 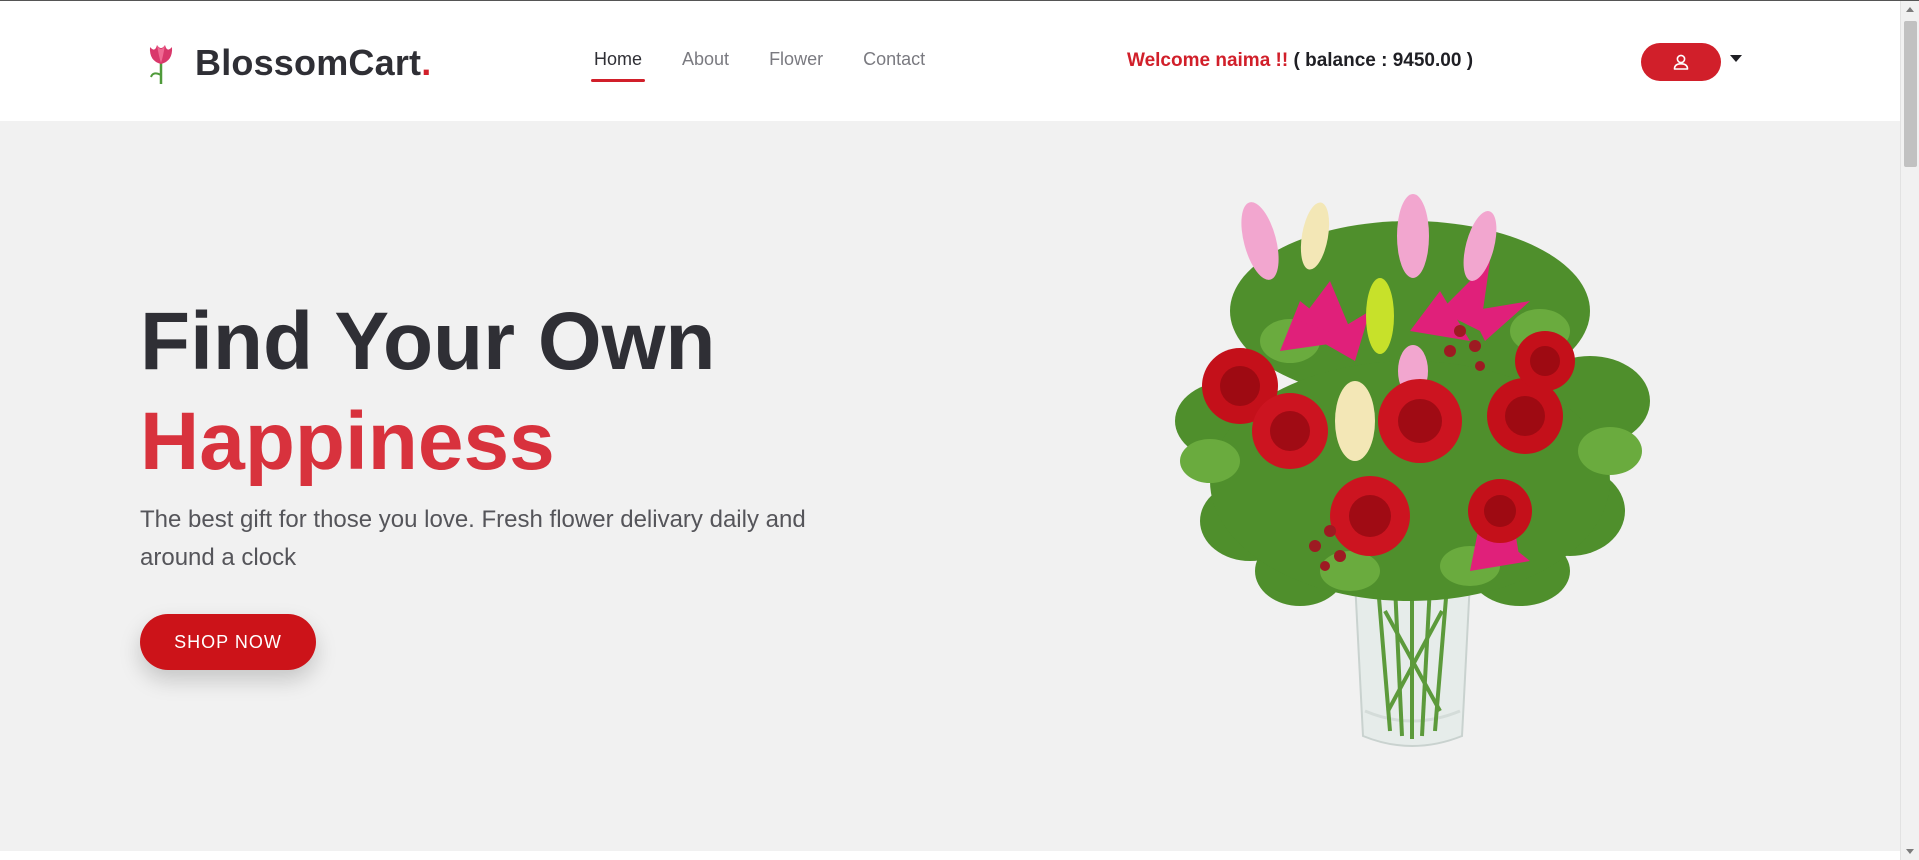 I want to click on nav-flower: Flower, so click(x=796, y=59).